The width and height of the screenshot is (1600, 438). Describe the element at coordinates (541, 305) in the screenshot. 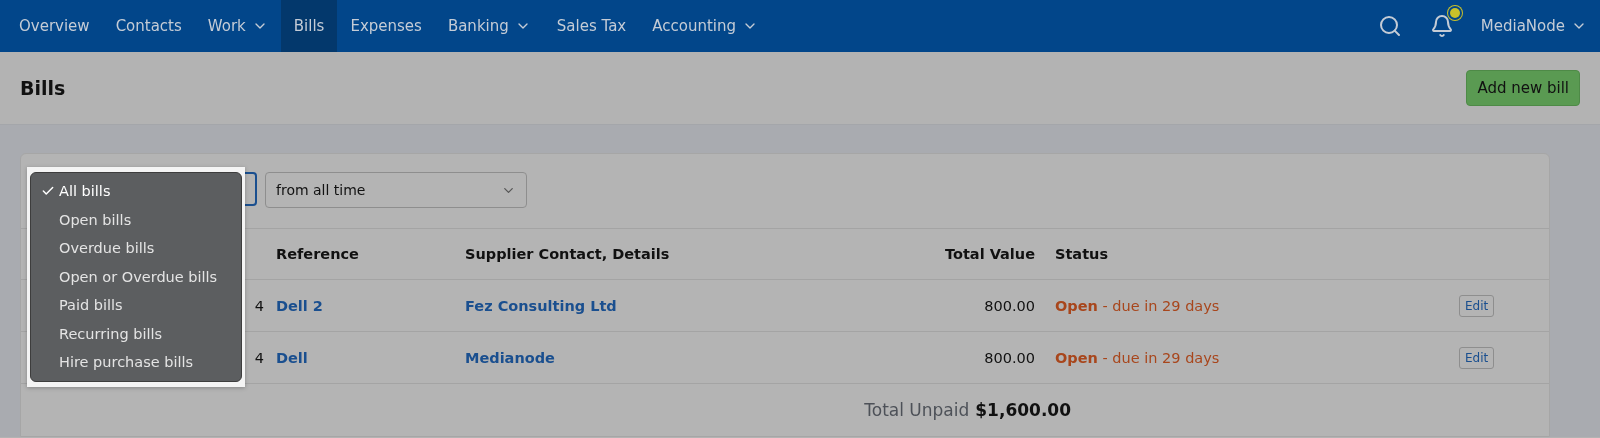

I see `supplier-link: Fez Consulting Ltd` at that location.